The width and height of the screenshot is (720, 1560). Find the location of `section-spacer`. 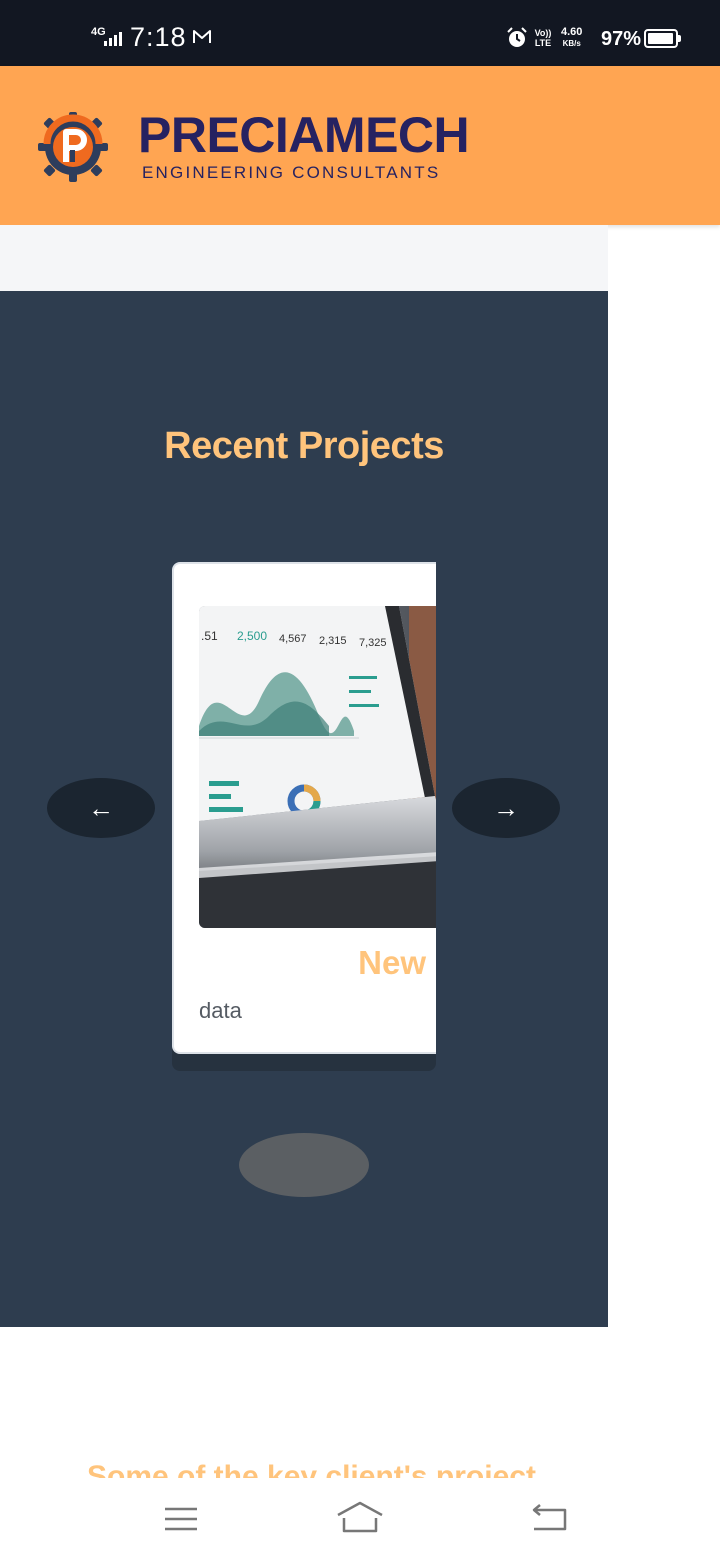

section-spacer is located at coordinates (304, 258).